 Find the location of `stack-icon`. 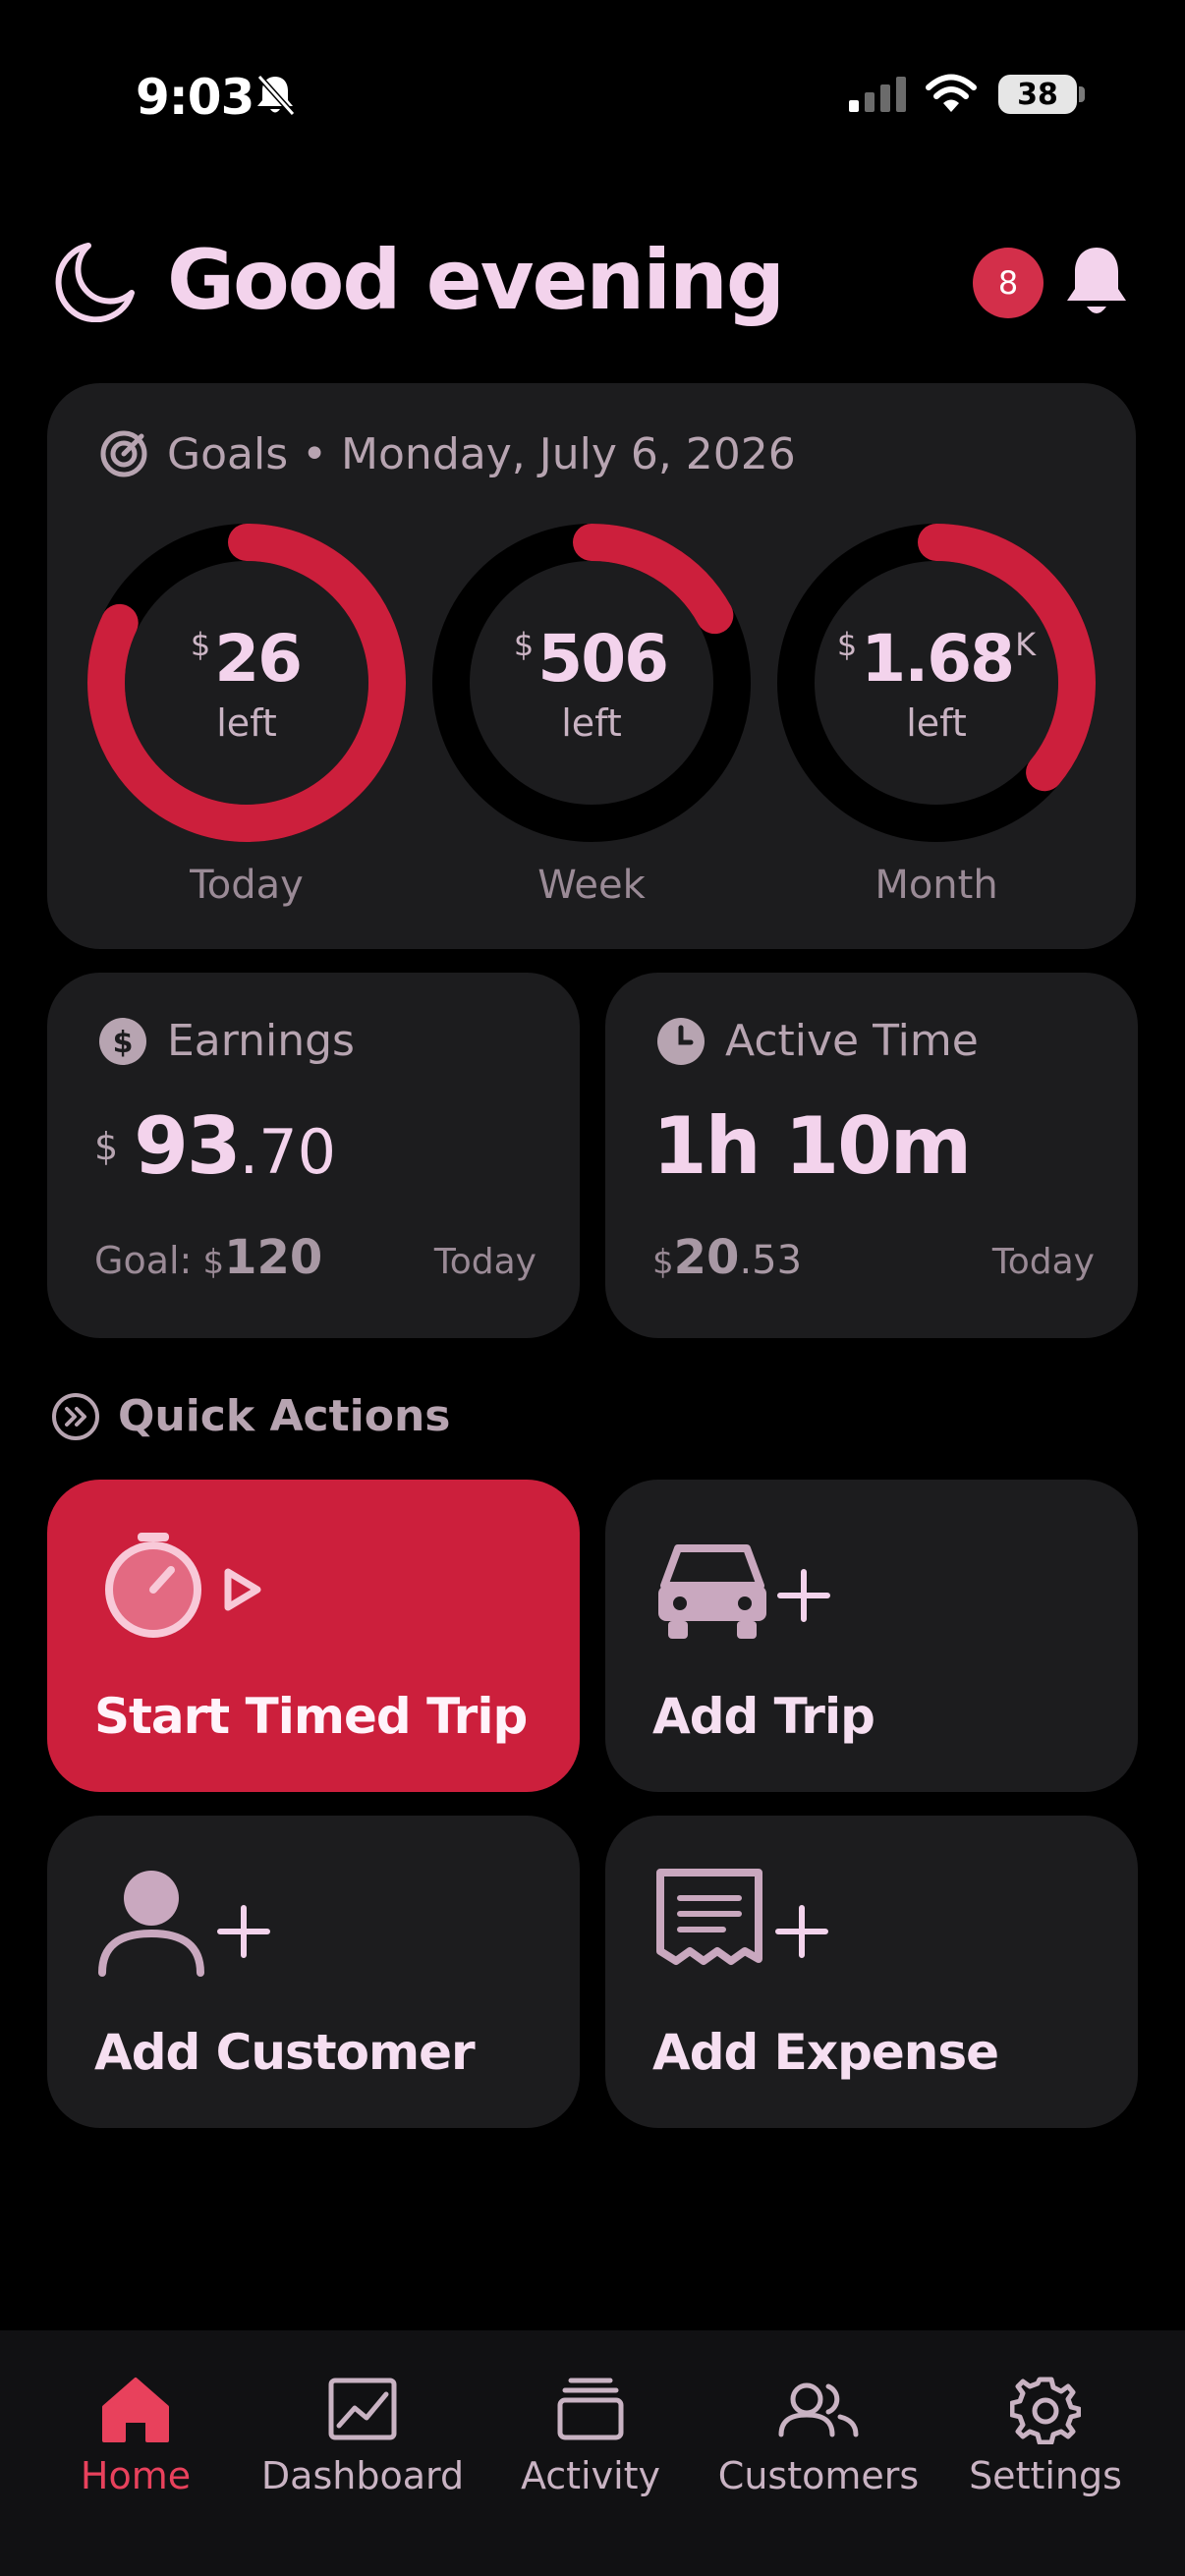

stack-icon is located at coordinates (591, 2409).